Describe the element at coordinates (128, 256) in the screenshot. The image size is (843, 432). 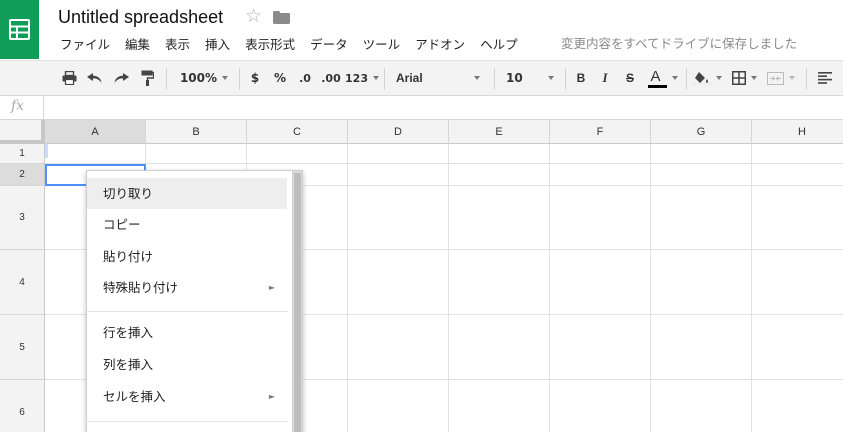
I see `context-menu-label: 貼り付け` at that location.